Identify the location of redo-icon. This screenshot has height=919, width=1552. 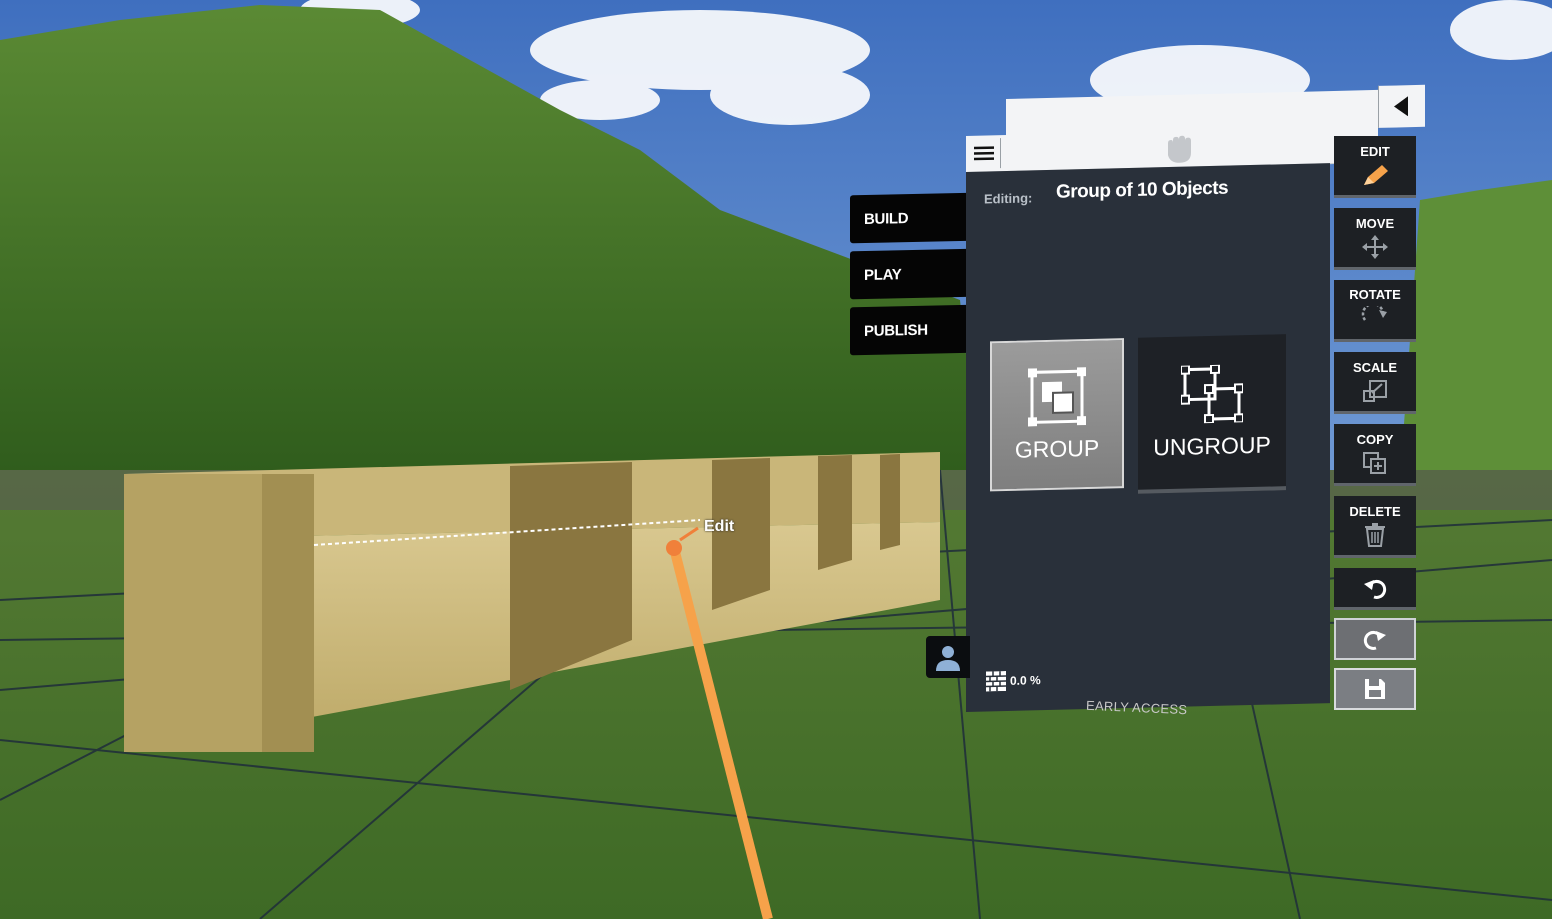
(1374, 640).